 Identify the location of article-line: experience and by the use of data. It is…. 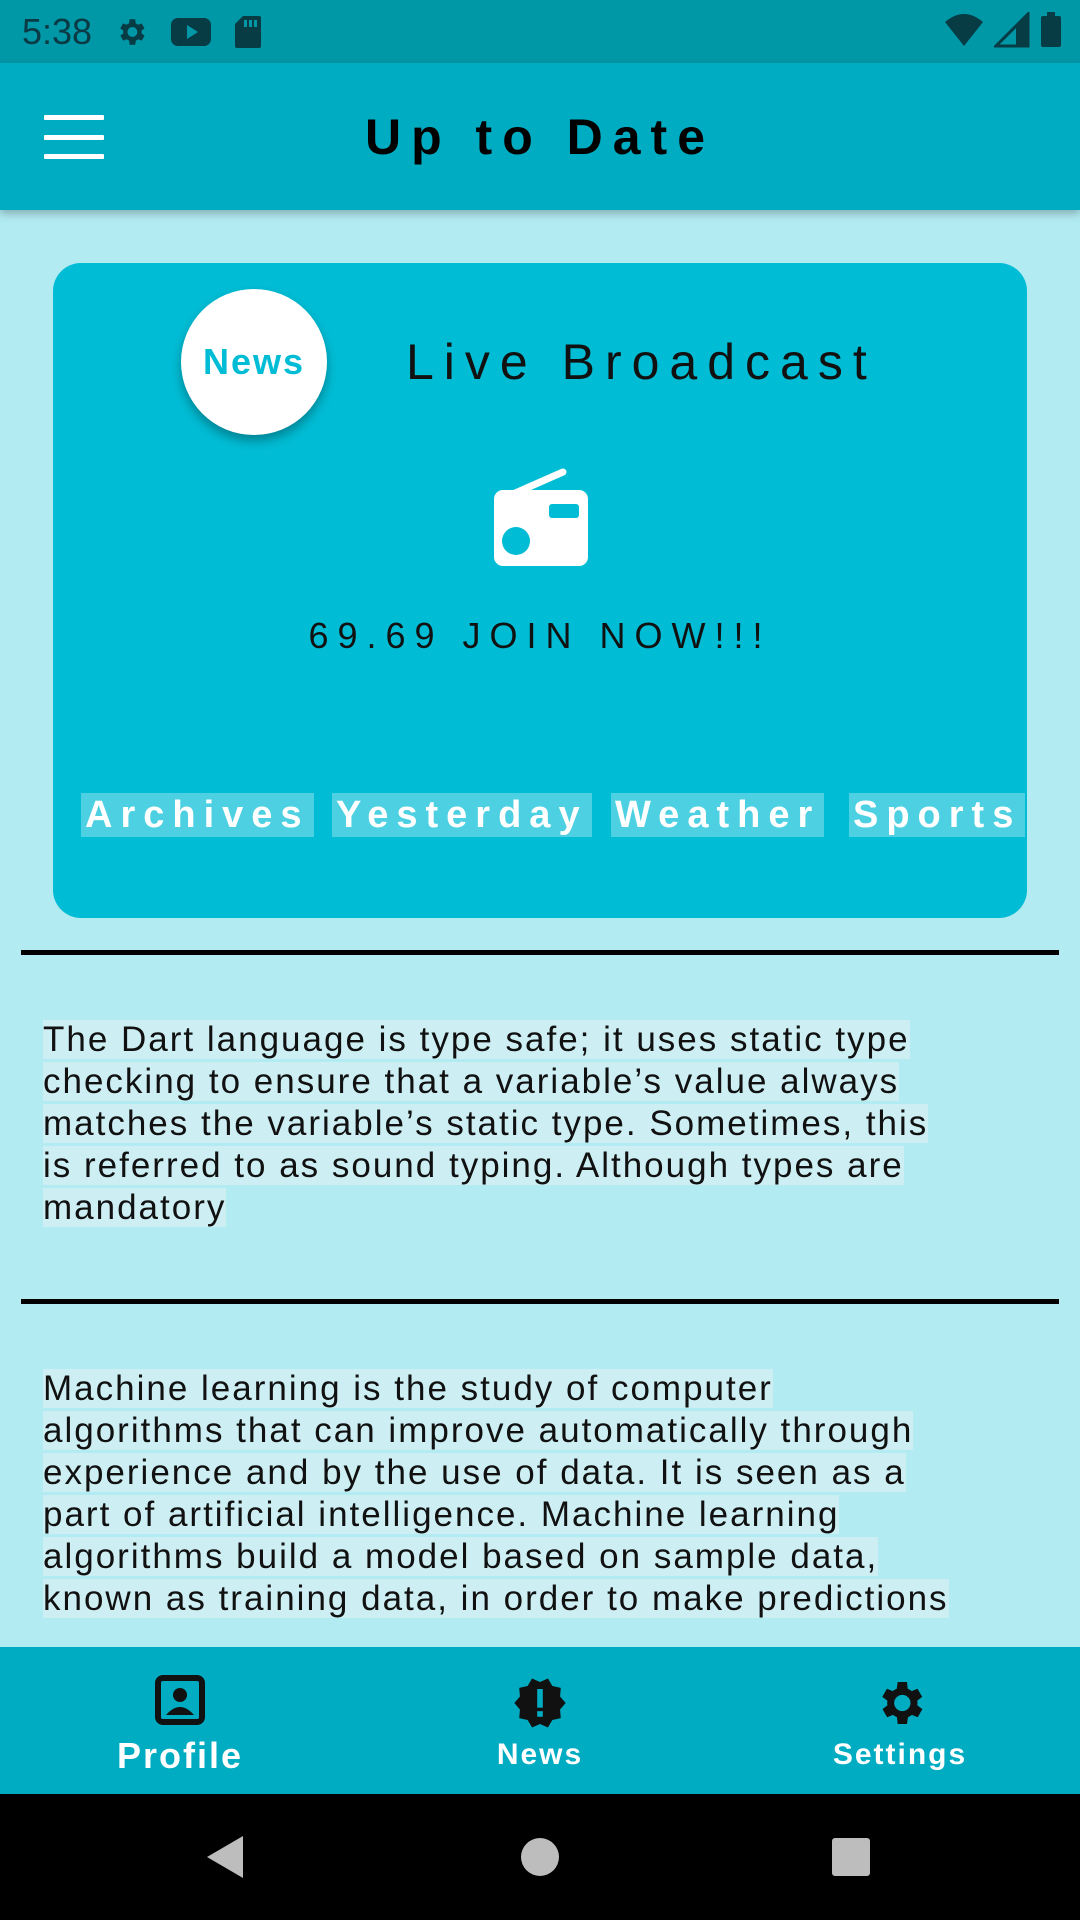
(474, 1472).